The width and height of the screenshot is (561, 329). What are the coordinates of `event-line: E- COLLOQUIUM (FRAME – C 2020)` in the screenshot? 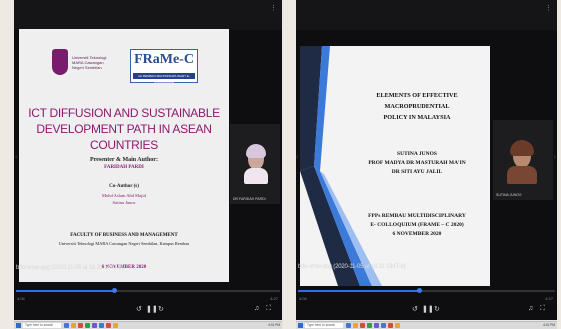 It's located at (417, 225).